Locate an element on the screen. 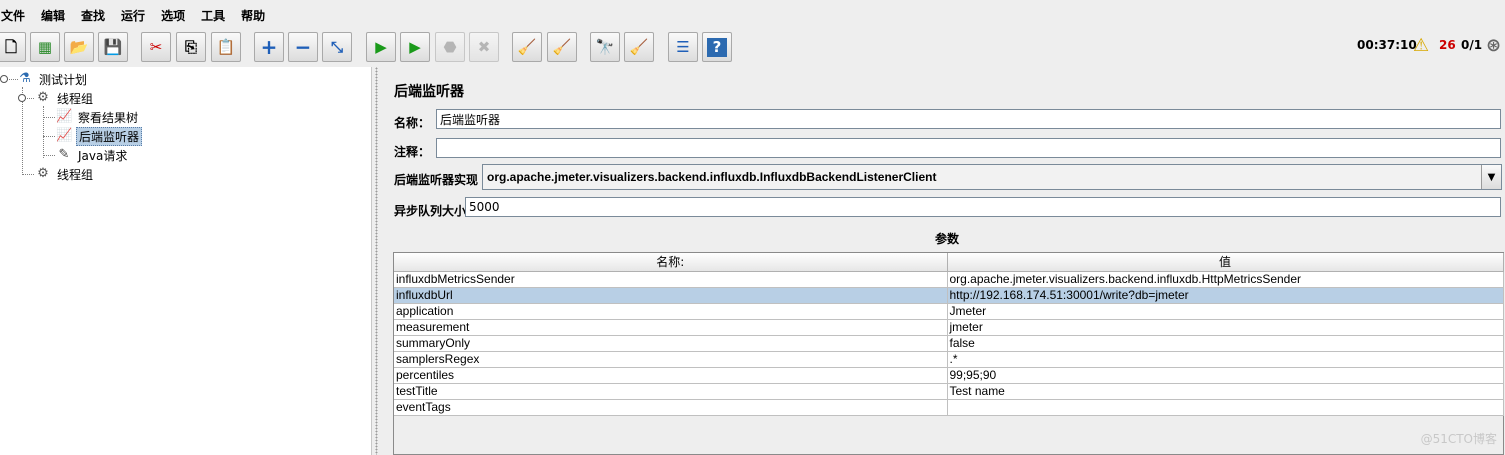 The height and width of the screenshot is (455, 1505). tree-item-label: 察看结果树 is located at coordinates (108, 117).